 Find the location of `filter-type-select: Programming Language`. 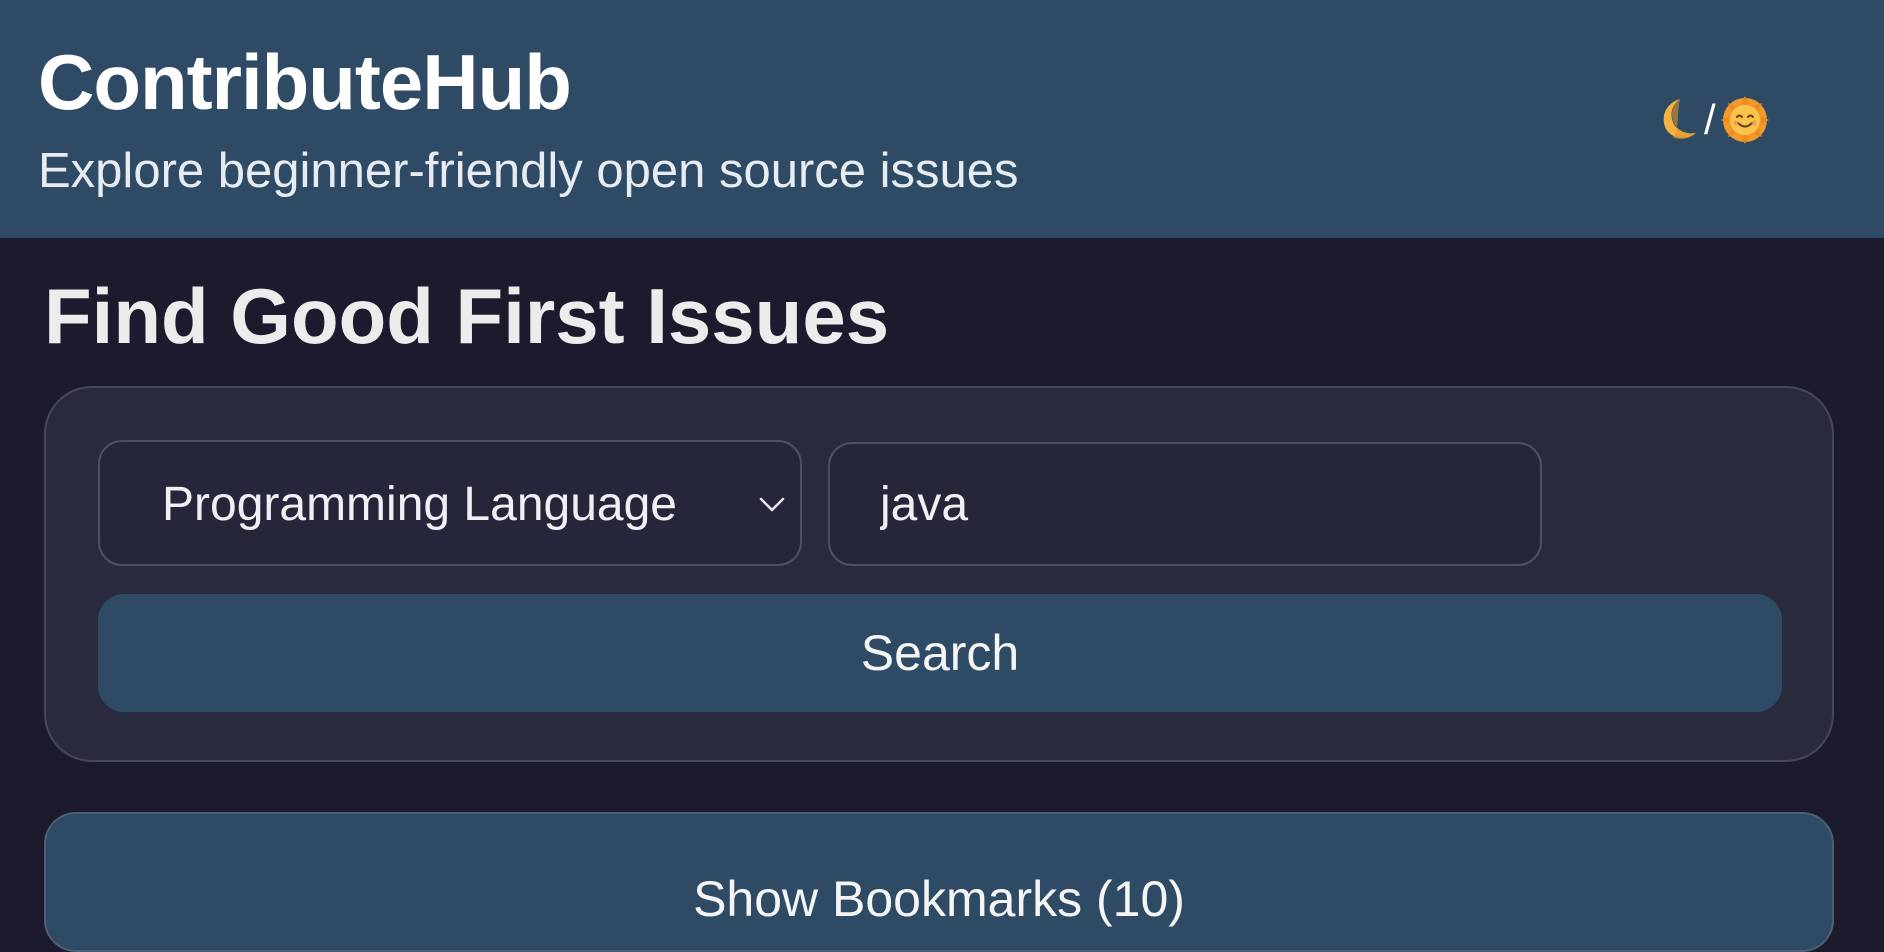

filter-type-select: Programming Language is located at coordinates (450, 503).